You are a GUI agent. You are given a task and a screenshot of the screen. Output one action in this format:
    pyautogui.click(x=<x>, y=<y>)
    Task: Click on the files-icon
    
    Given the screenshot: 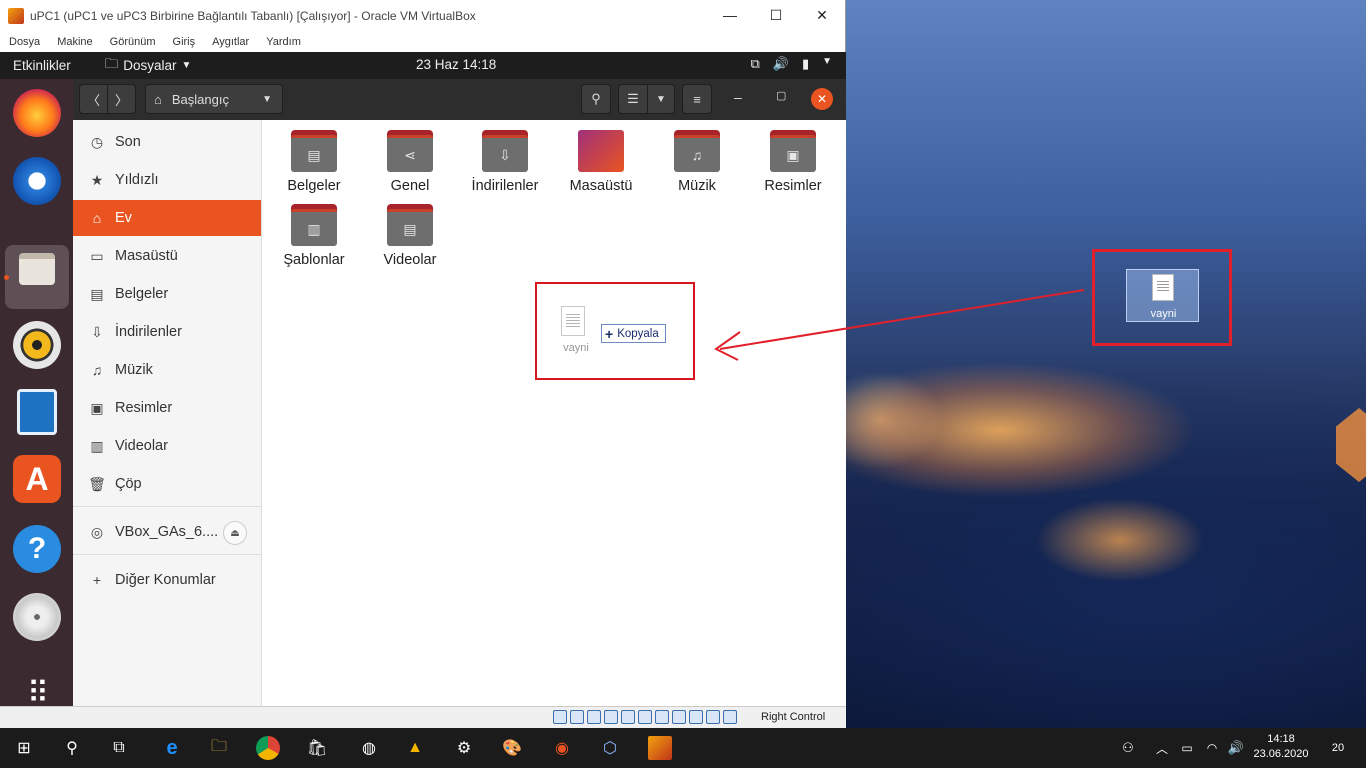 What is the action you would take?
    pyautogui.click(x=37, y=269)
    